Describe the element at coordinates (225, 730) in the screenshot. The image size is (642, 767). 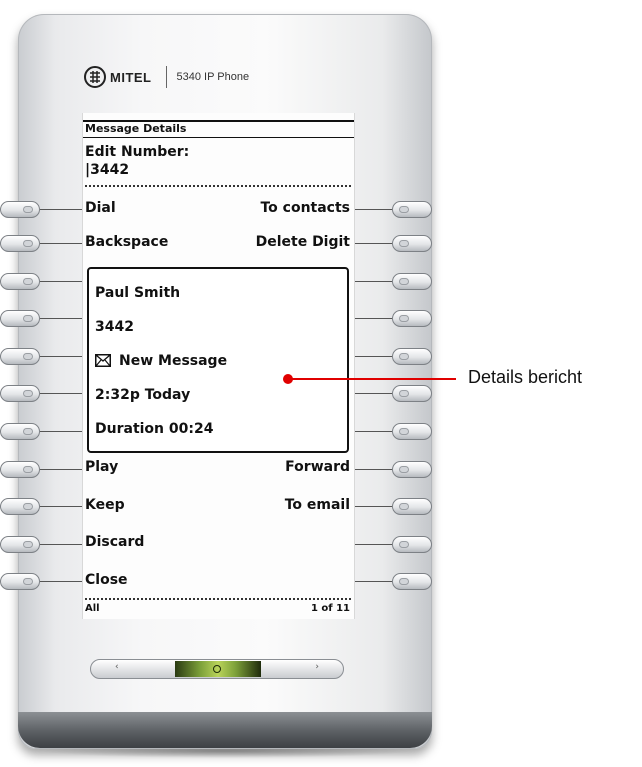
I see `phone-base` at that location.